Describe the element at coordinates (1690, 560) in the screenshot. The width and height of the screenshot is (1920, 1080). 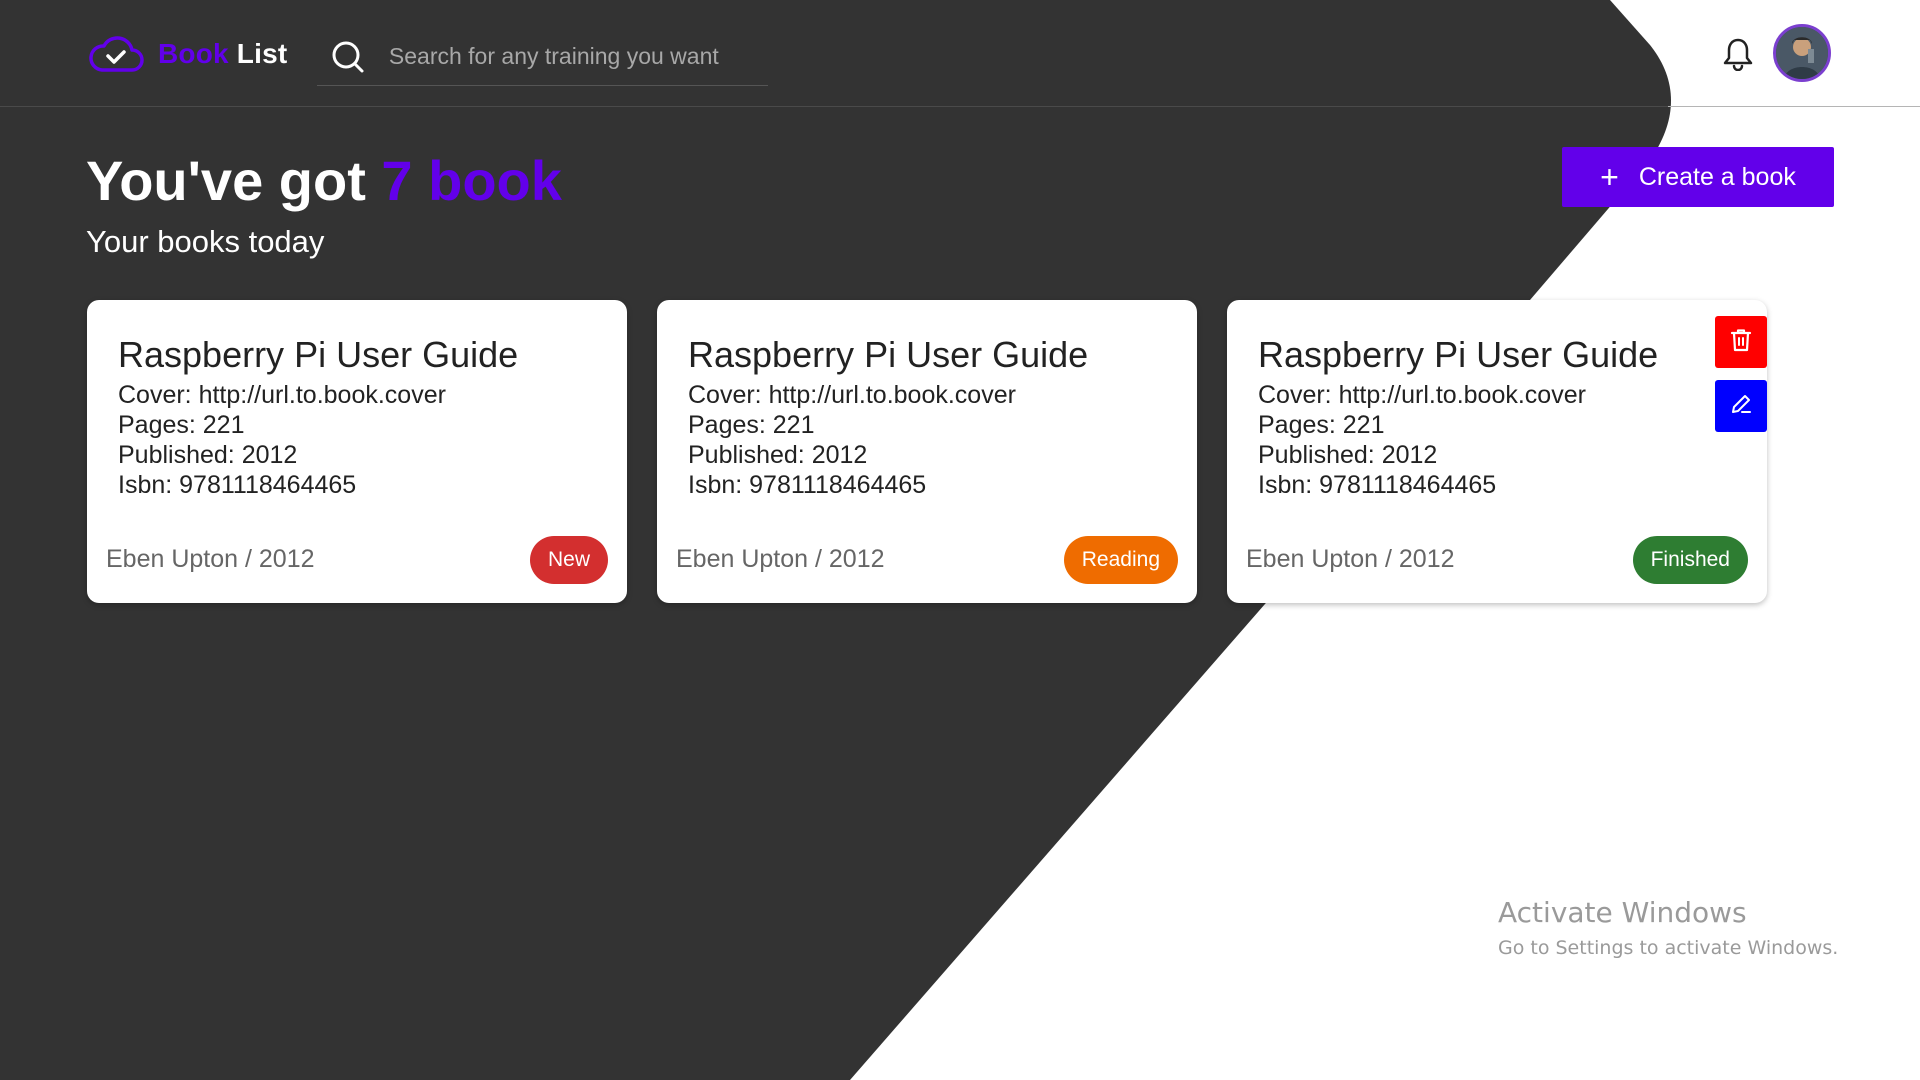
I see `status-badge-finished: Finished` at that location.